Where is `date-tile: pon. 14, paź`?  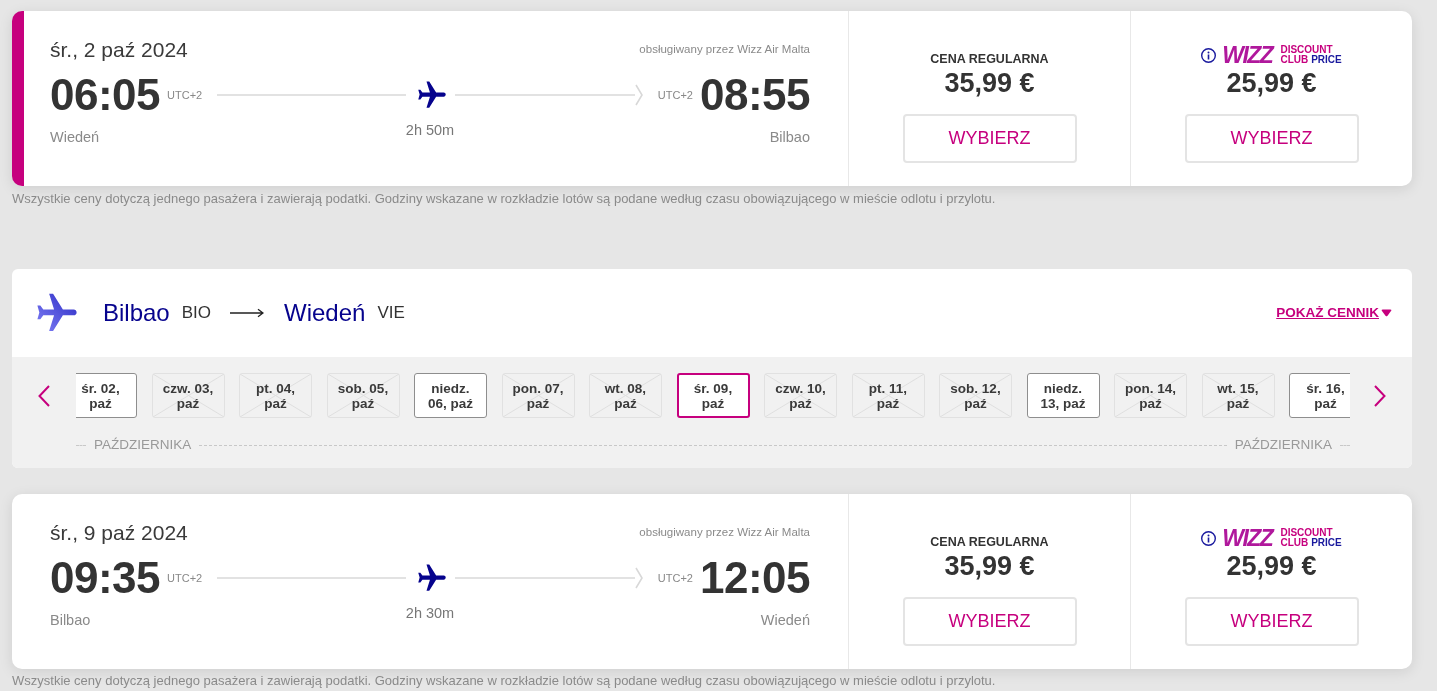
date-tile: pon. 14, paź is located at coordinates (1150, 395).